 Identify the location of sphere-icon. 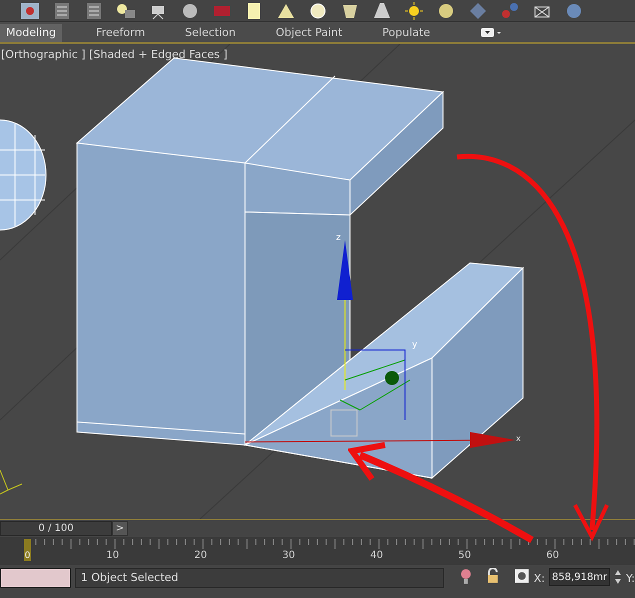
(318, 11).